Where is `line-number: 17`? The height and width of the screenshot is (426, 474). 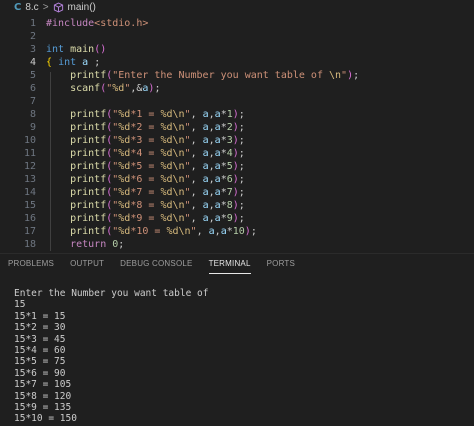 line-number: 17 is located at coordinates (29, 231).